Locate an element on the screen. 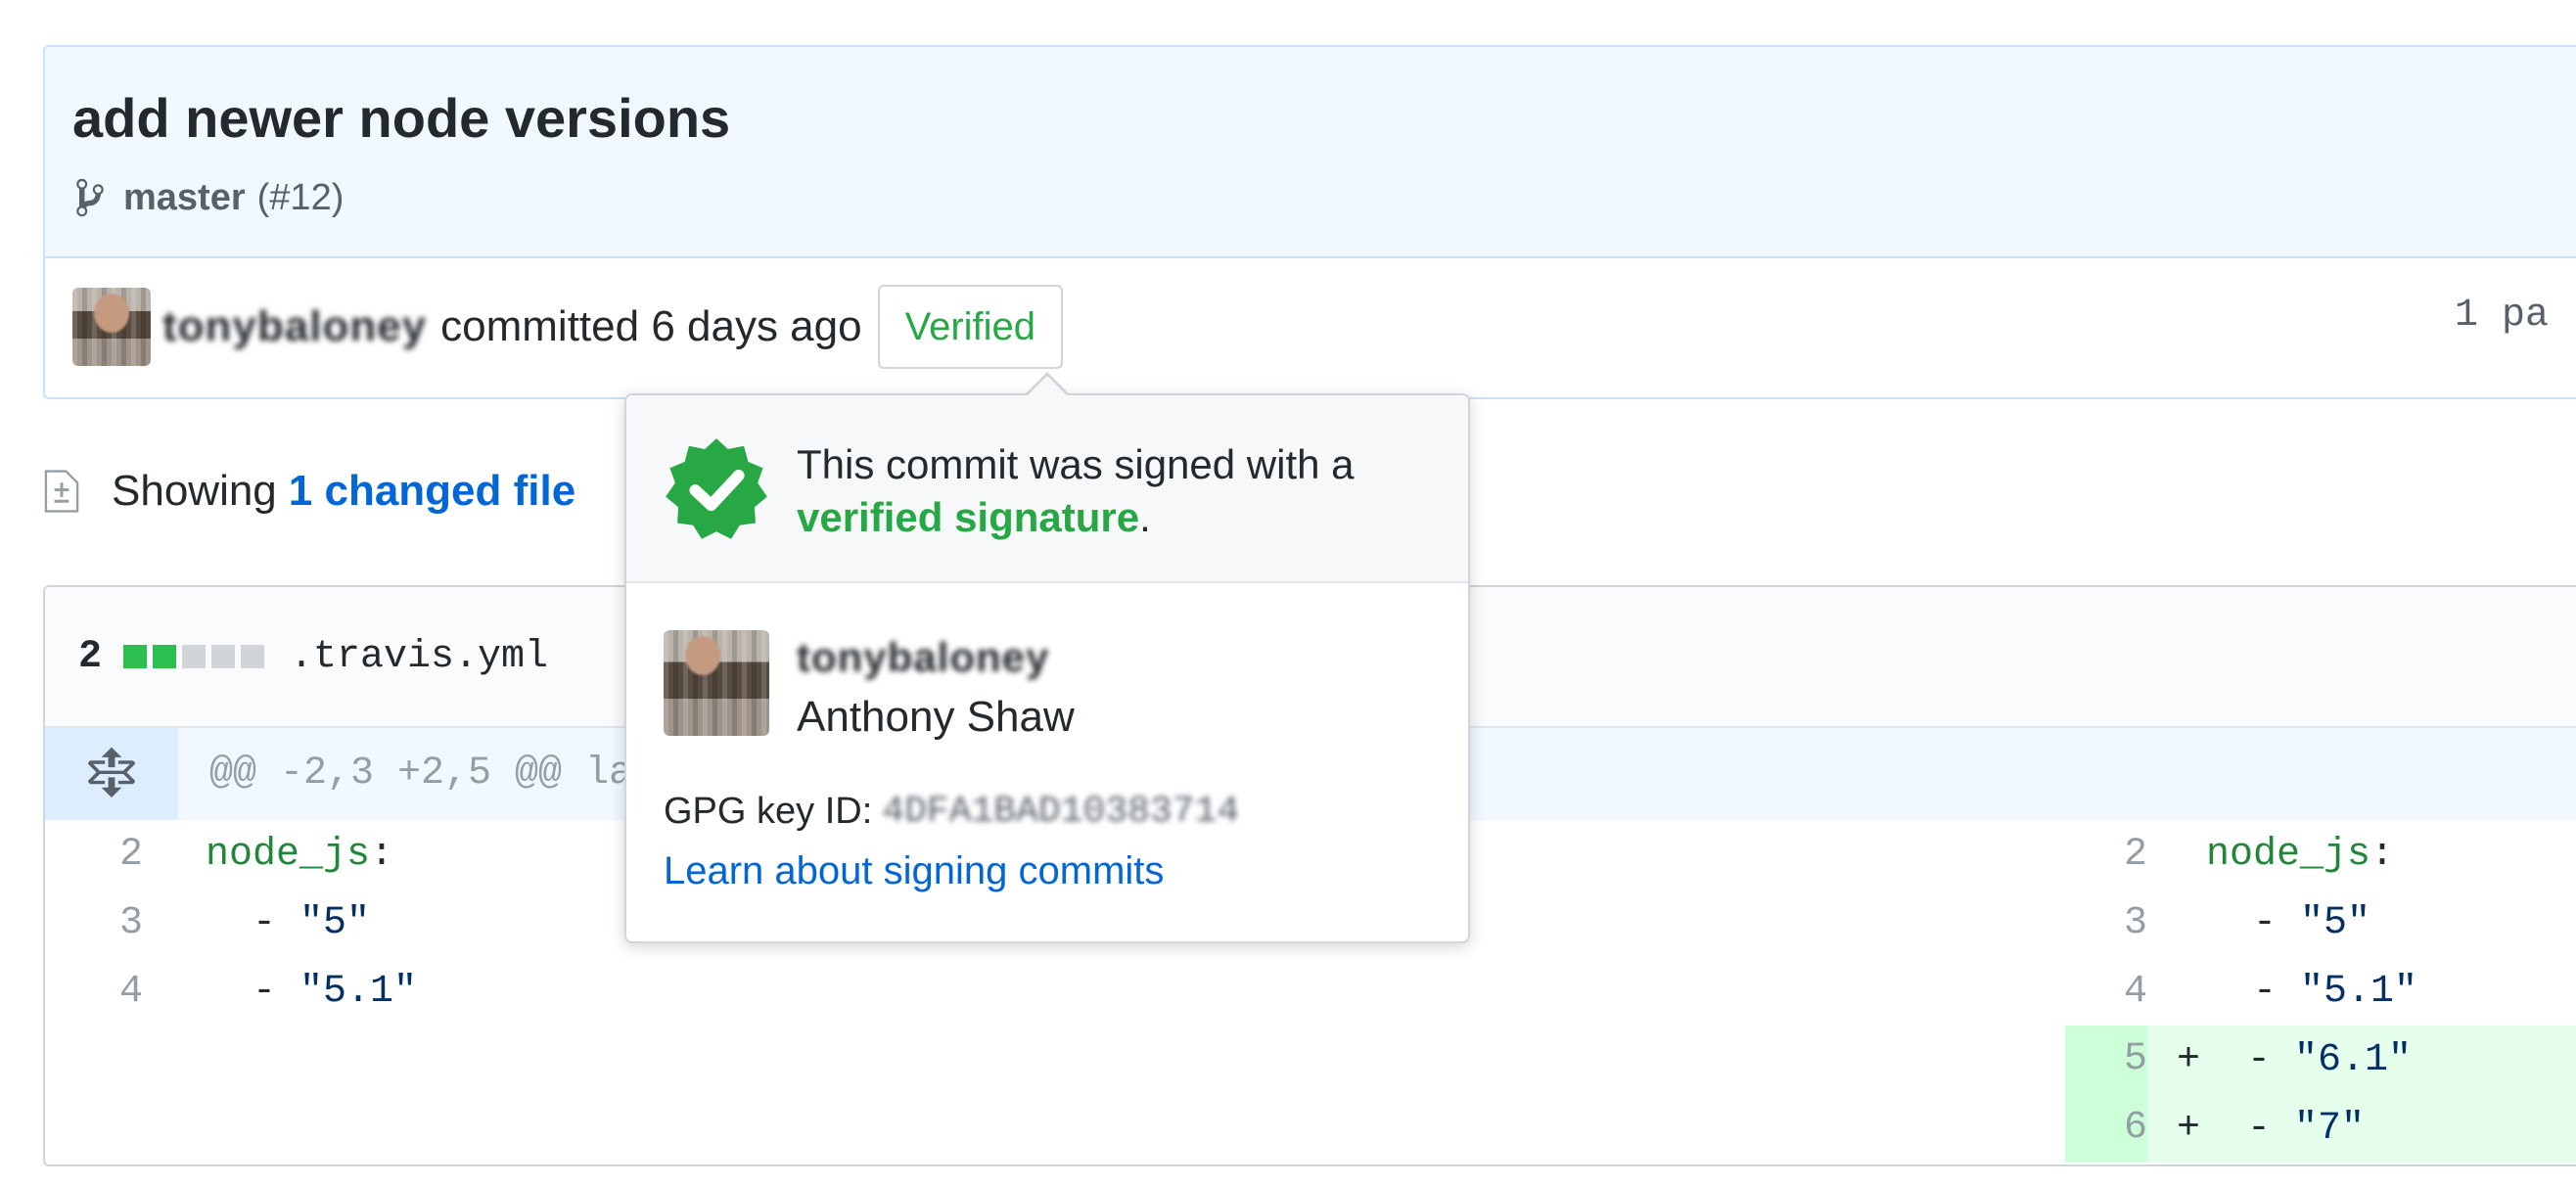  gpg-key-row: GPG key ID: 4DFA1BAD10383714 is located at coordinates (952, 812).